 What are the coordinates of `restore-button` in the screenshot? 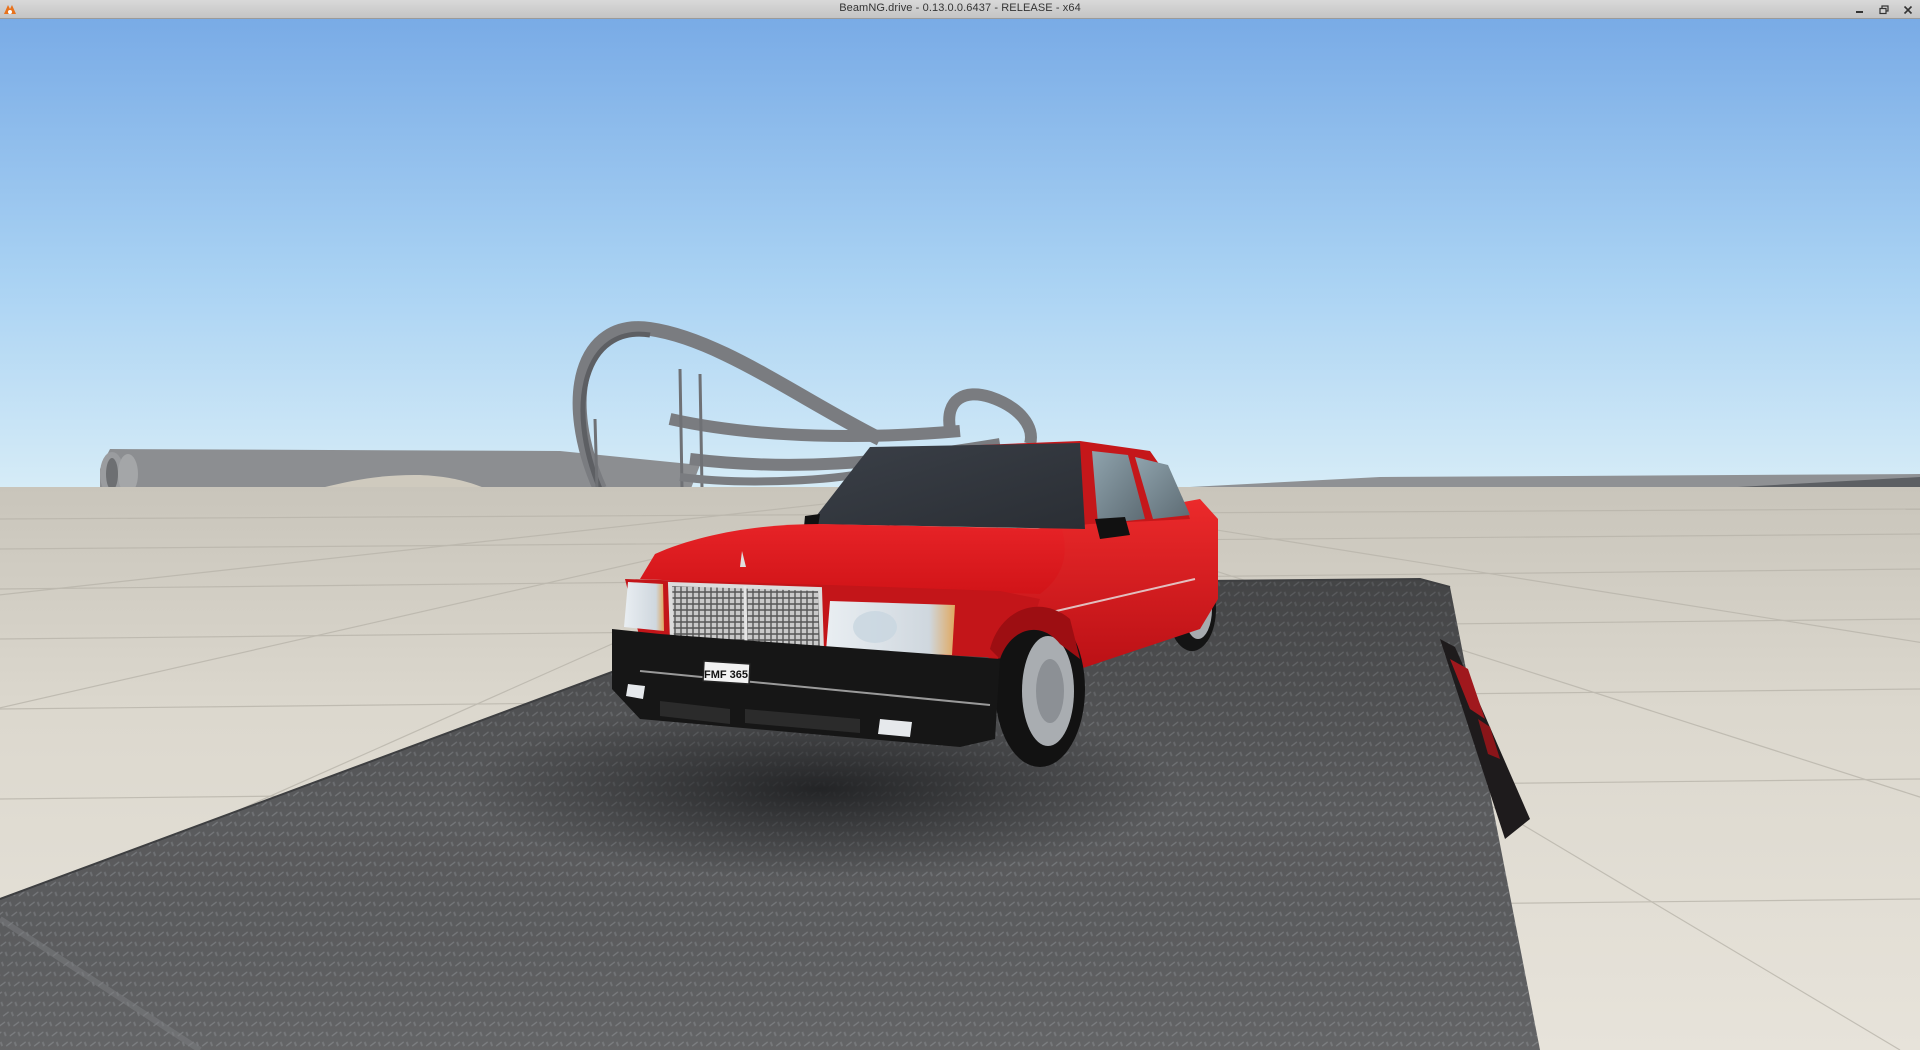 It's located at (1884, 9).